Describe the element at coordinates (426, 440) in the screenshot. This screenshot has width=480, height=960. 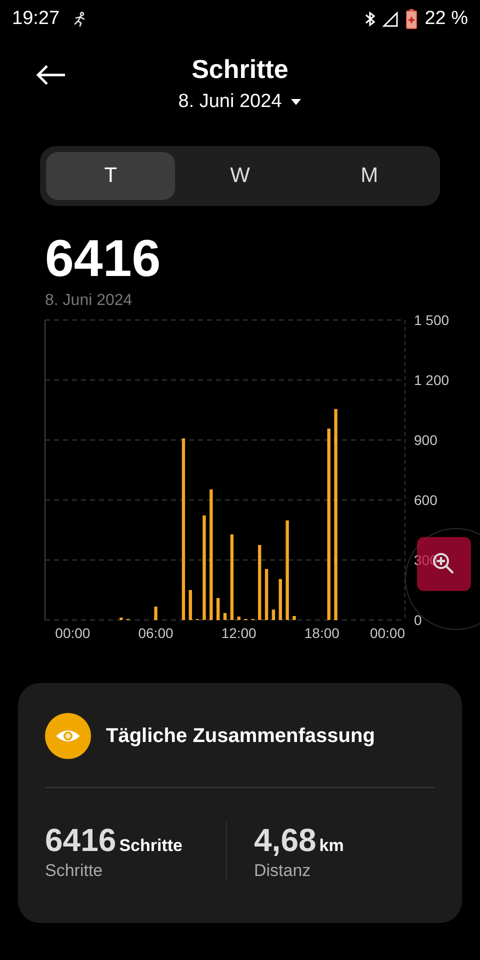
I see `y-tick-label: 900` at that location.